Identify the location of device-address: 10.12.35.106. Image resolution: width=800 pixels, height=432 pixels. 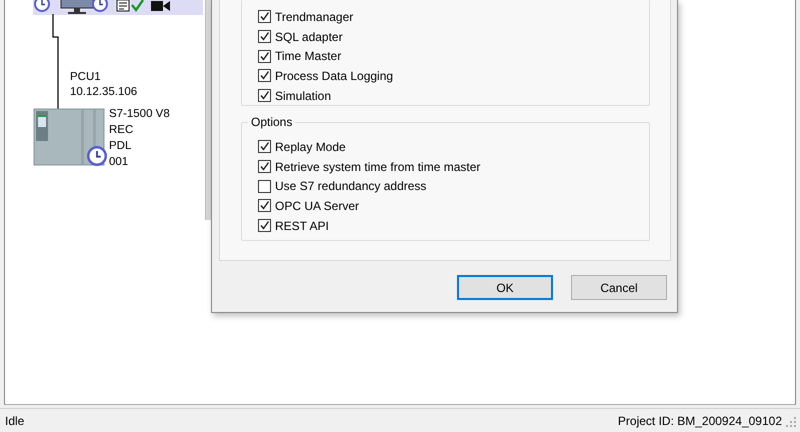
(104, 92).